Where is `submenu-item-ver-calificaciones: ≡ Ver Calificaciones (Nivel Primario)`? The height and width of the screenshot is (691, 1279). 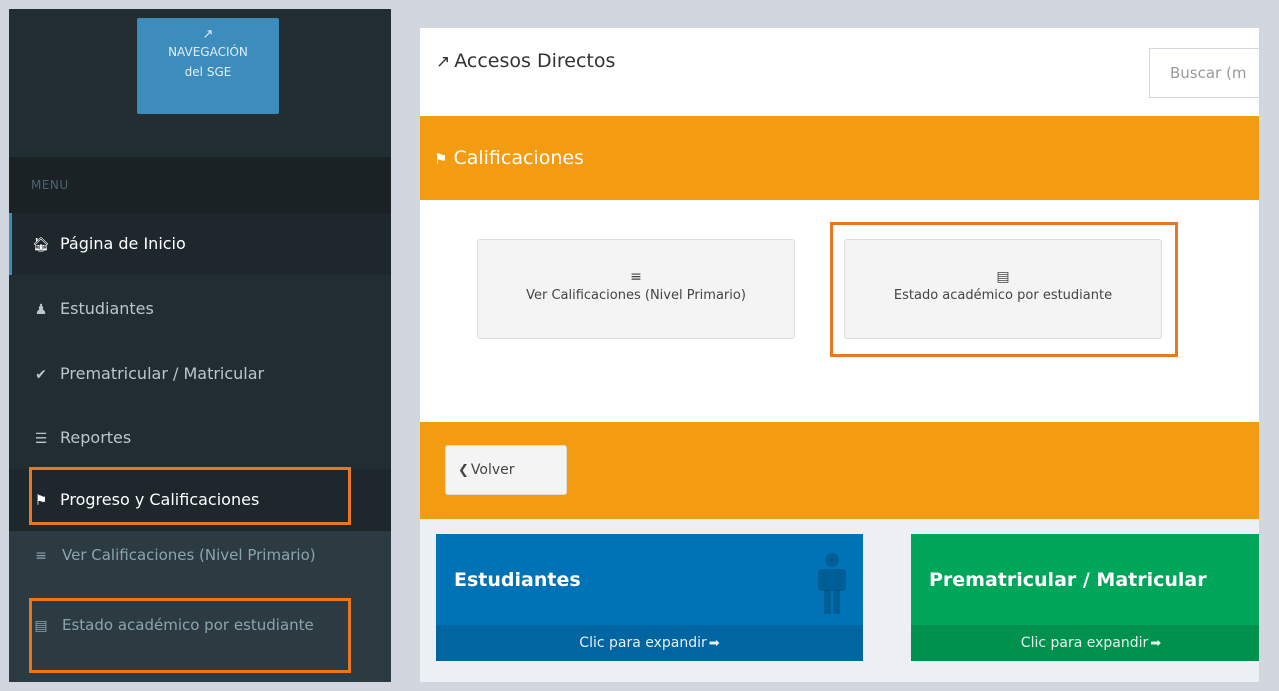
submenu-item-ver-calificaciones: ≡ Ver Calificaciones (Nivel Primario) is located at coordinates (192, 556).